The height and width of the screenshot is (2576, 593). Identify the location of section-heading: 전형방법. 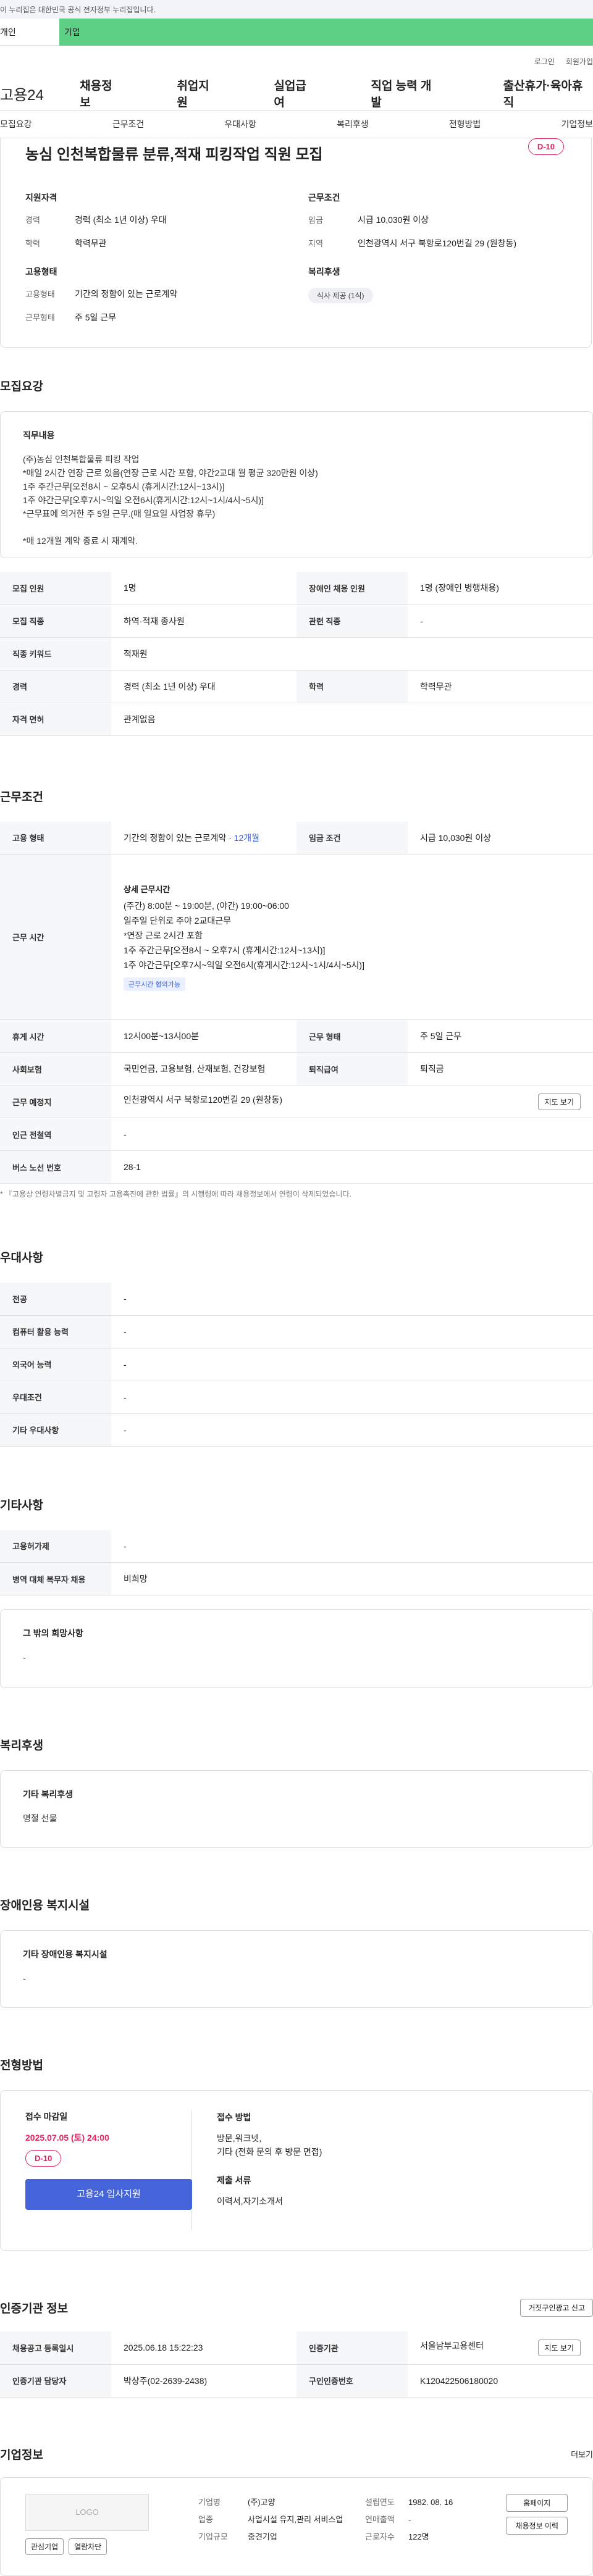
(21, 2065).